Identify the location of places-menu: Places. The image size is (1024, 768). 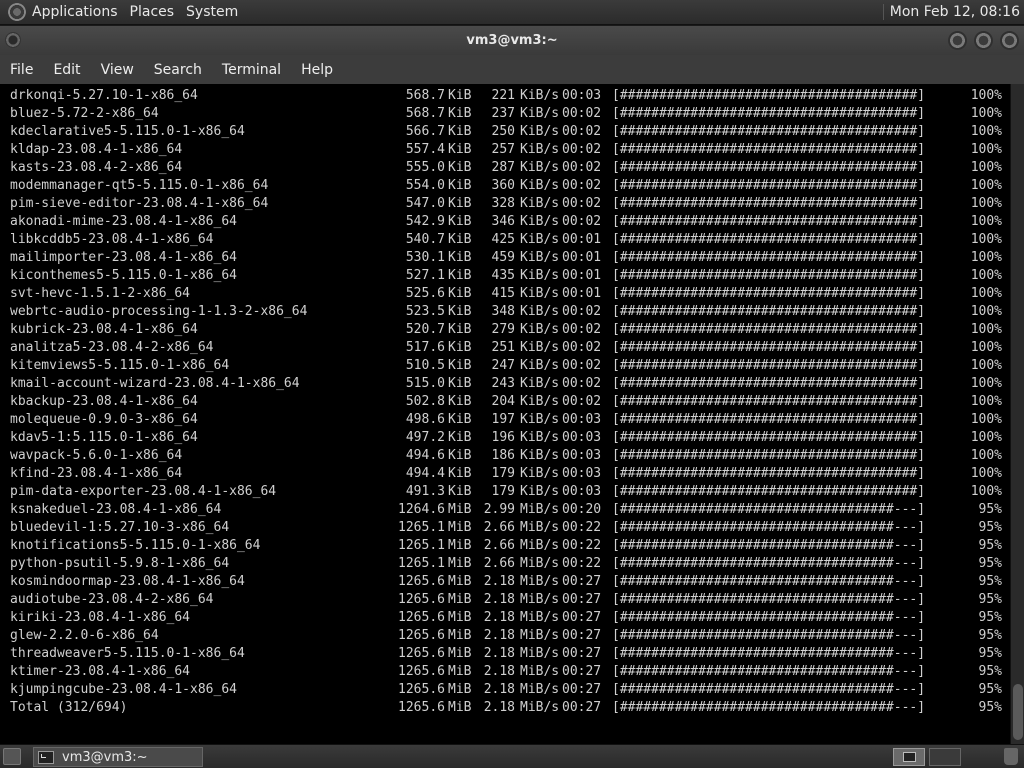
(156, 12).